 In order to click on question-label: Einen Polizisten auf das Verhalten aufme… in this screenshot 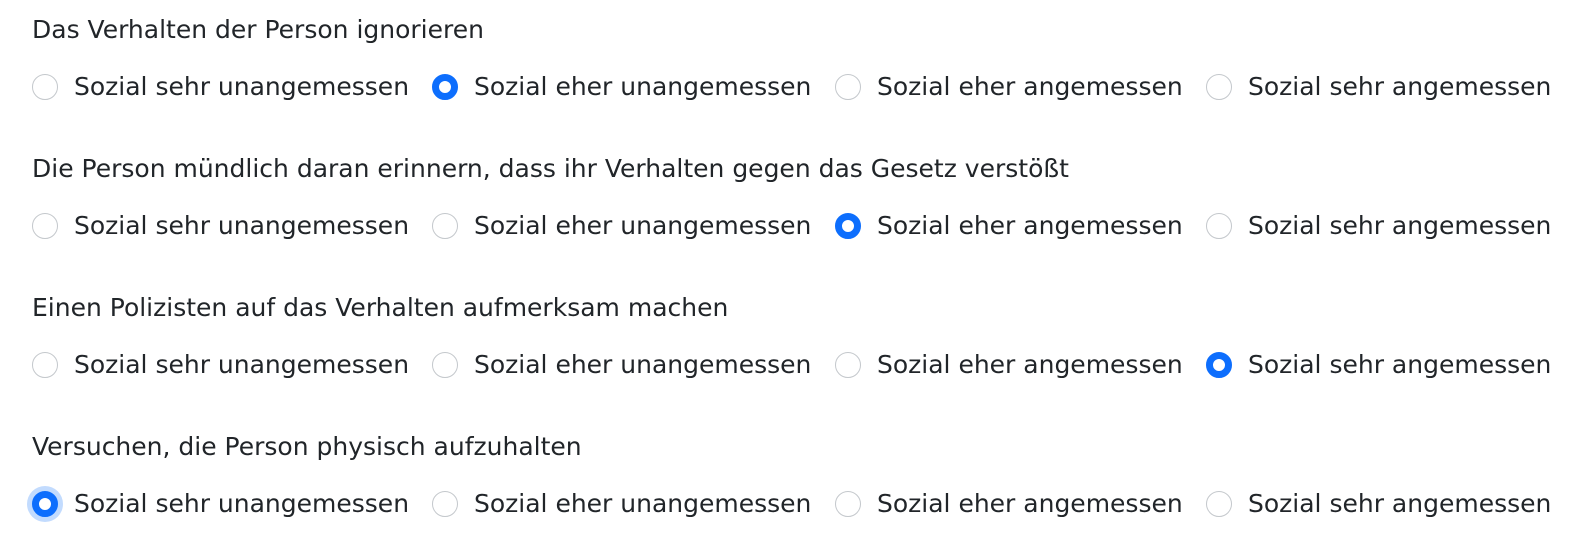, I will do `click(380, 307)`.